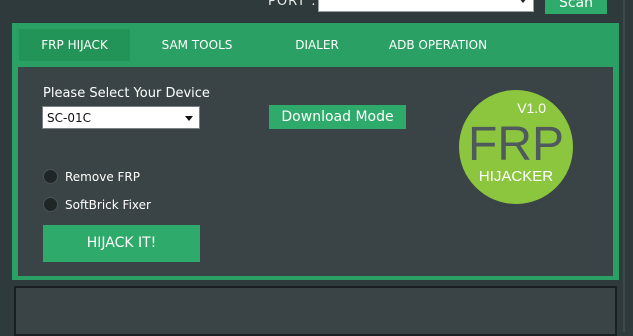 The height and width of the screenshot is (336, 633). I want to click on remove-frp-label: Remove FRP, so click(102, 177).